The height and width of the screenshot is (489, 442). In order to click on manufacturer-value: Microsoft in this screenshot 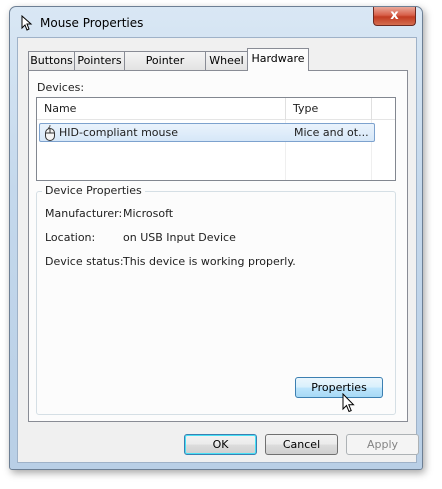, I will do `click(148, 213)`.